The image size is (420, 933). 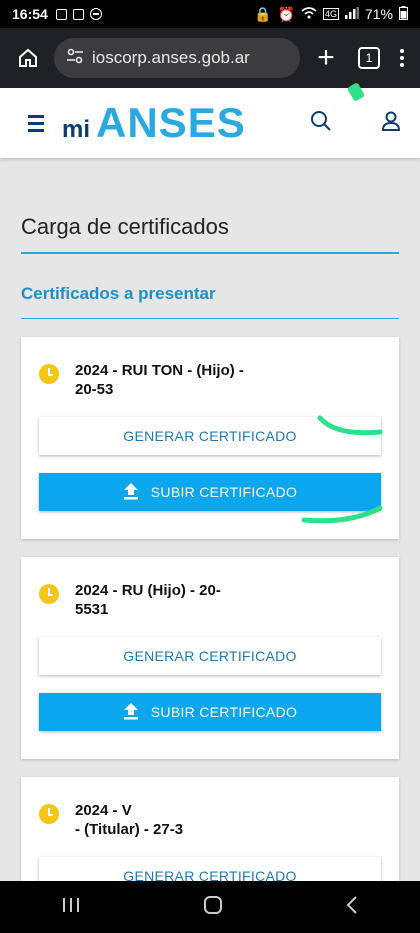 I want to click on certificate-line-1: 2024 - RU (Hijo) - 20-, so click(x=148, y=590).